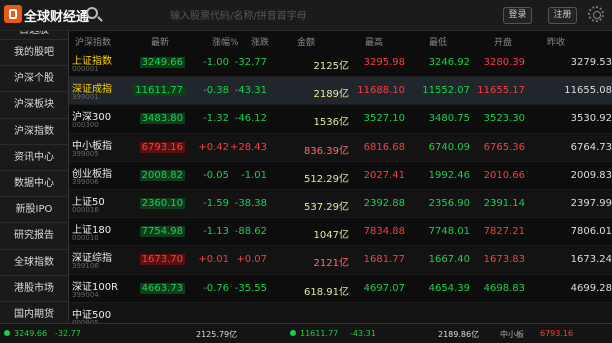 This screenshot has width=612, height=343. What do you see at coordinates (92, 13) in the screenshot?
I see `search-icon` at bounding box center [92, 13].